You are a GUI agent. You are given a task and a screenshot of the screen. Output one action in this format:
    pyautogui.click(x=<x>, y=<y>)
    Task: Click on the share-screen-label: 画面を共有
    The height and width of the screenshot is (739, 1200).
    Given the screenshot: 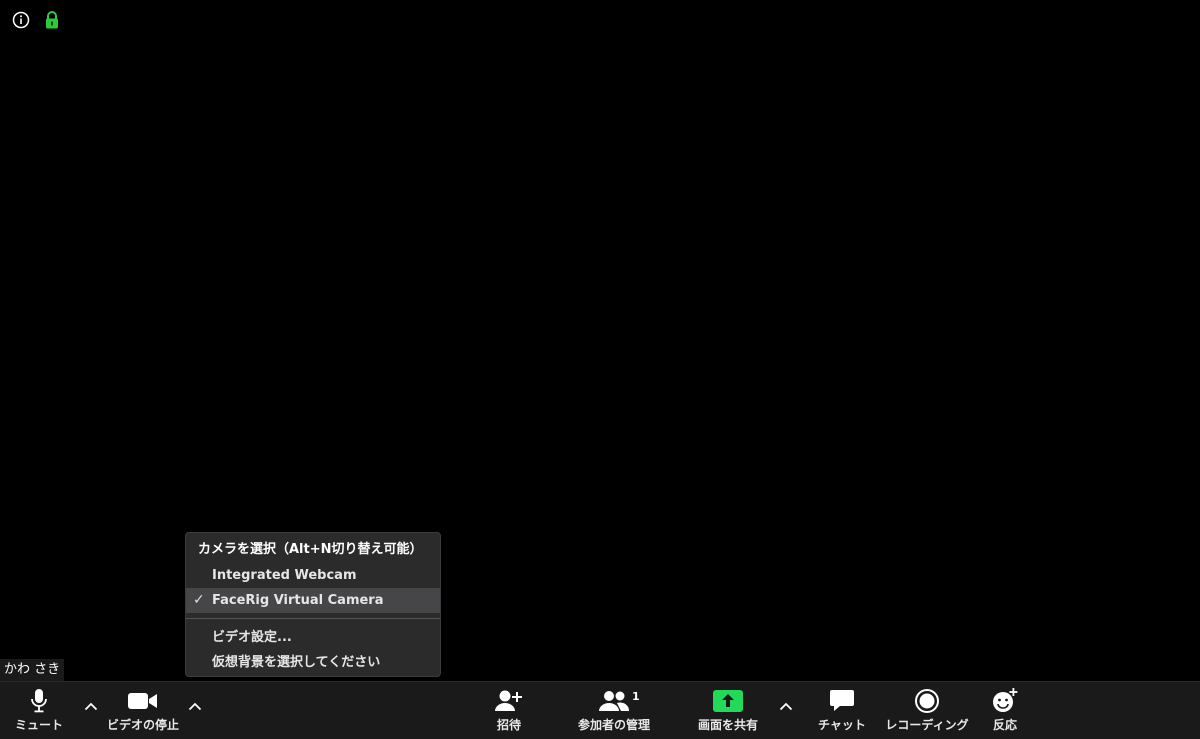 What is the action you would take?
    pyautogui.click(x=727, y=725)
    